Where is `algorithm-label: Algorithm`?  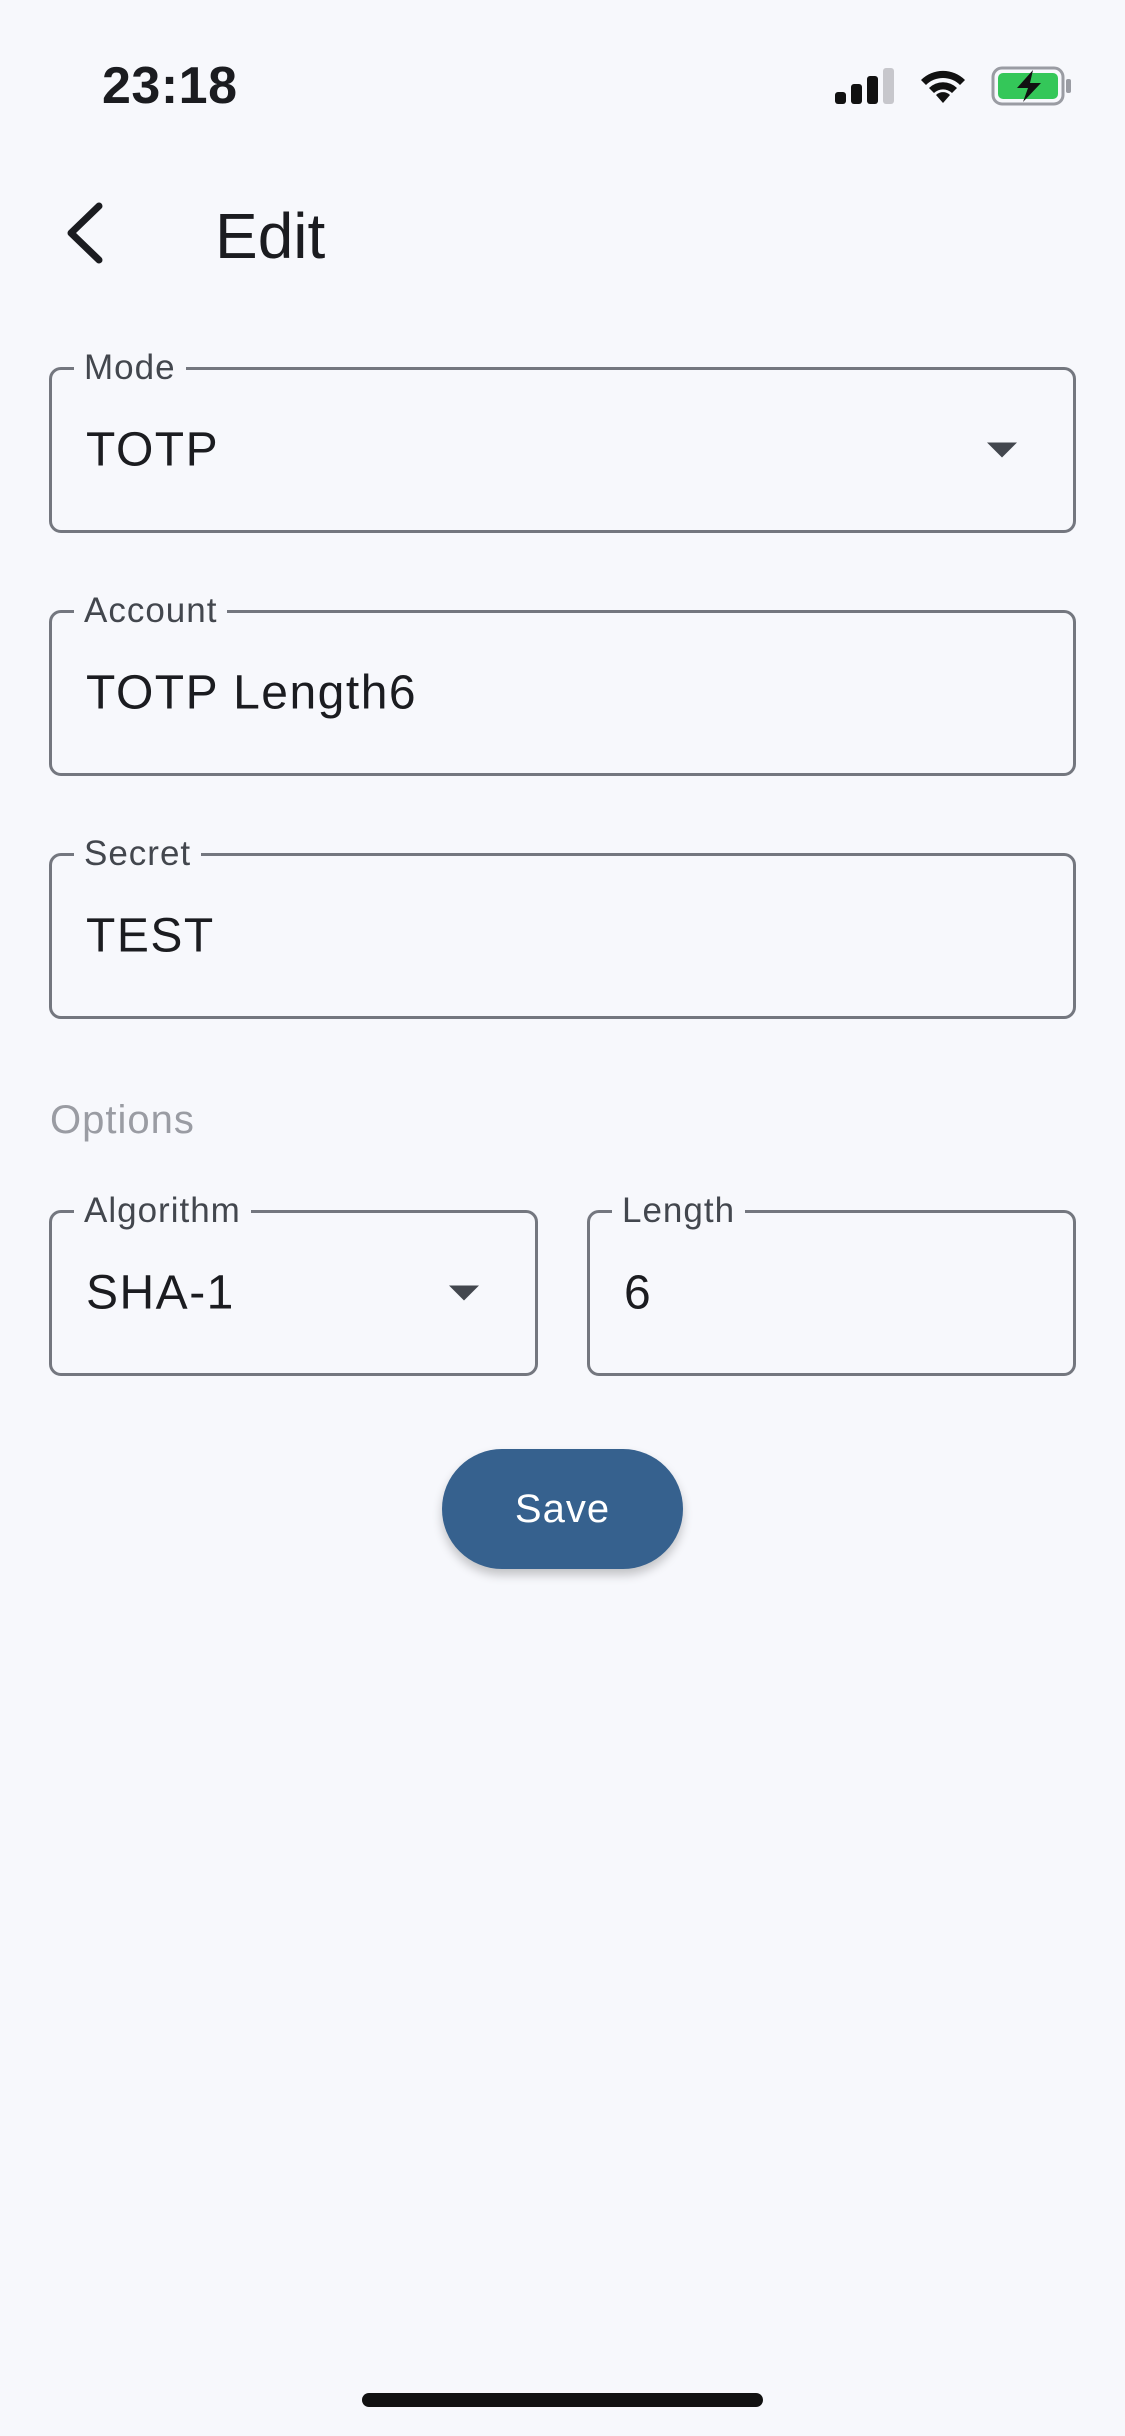
algorithm-label: Algorithm is located at coordinates (162, 1211).